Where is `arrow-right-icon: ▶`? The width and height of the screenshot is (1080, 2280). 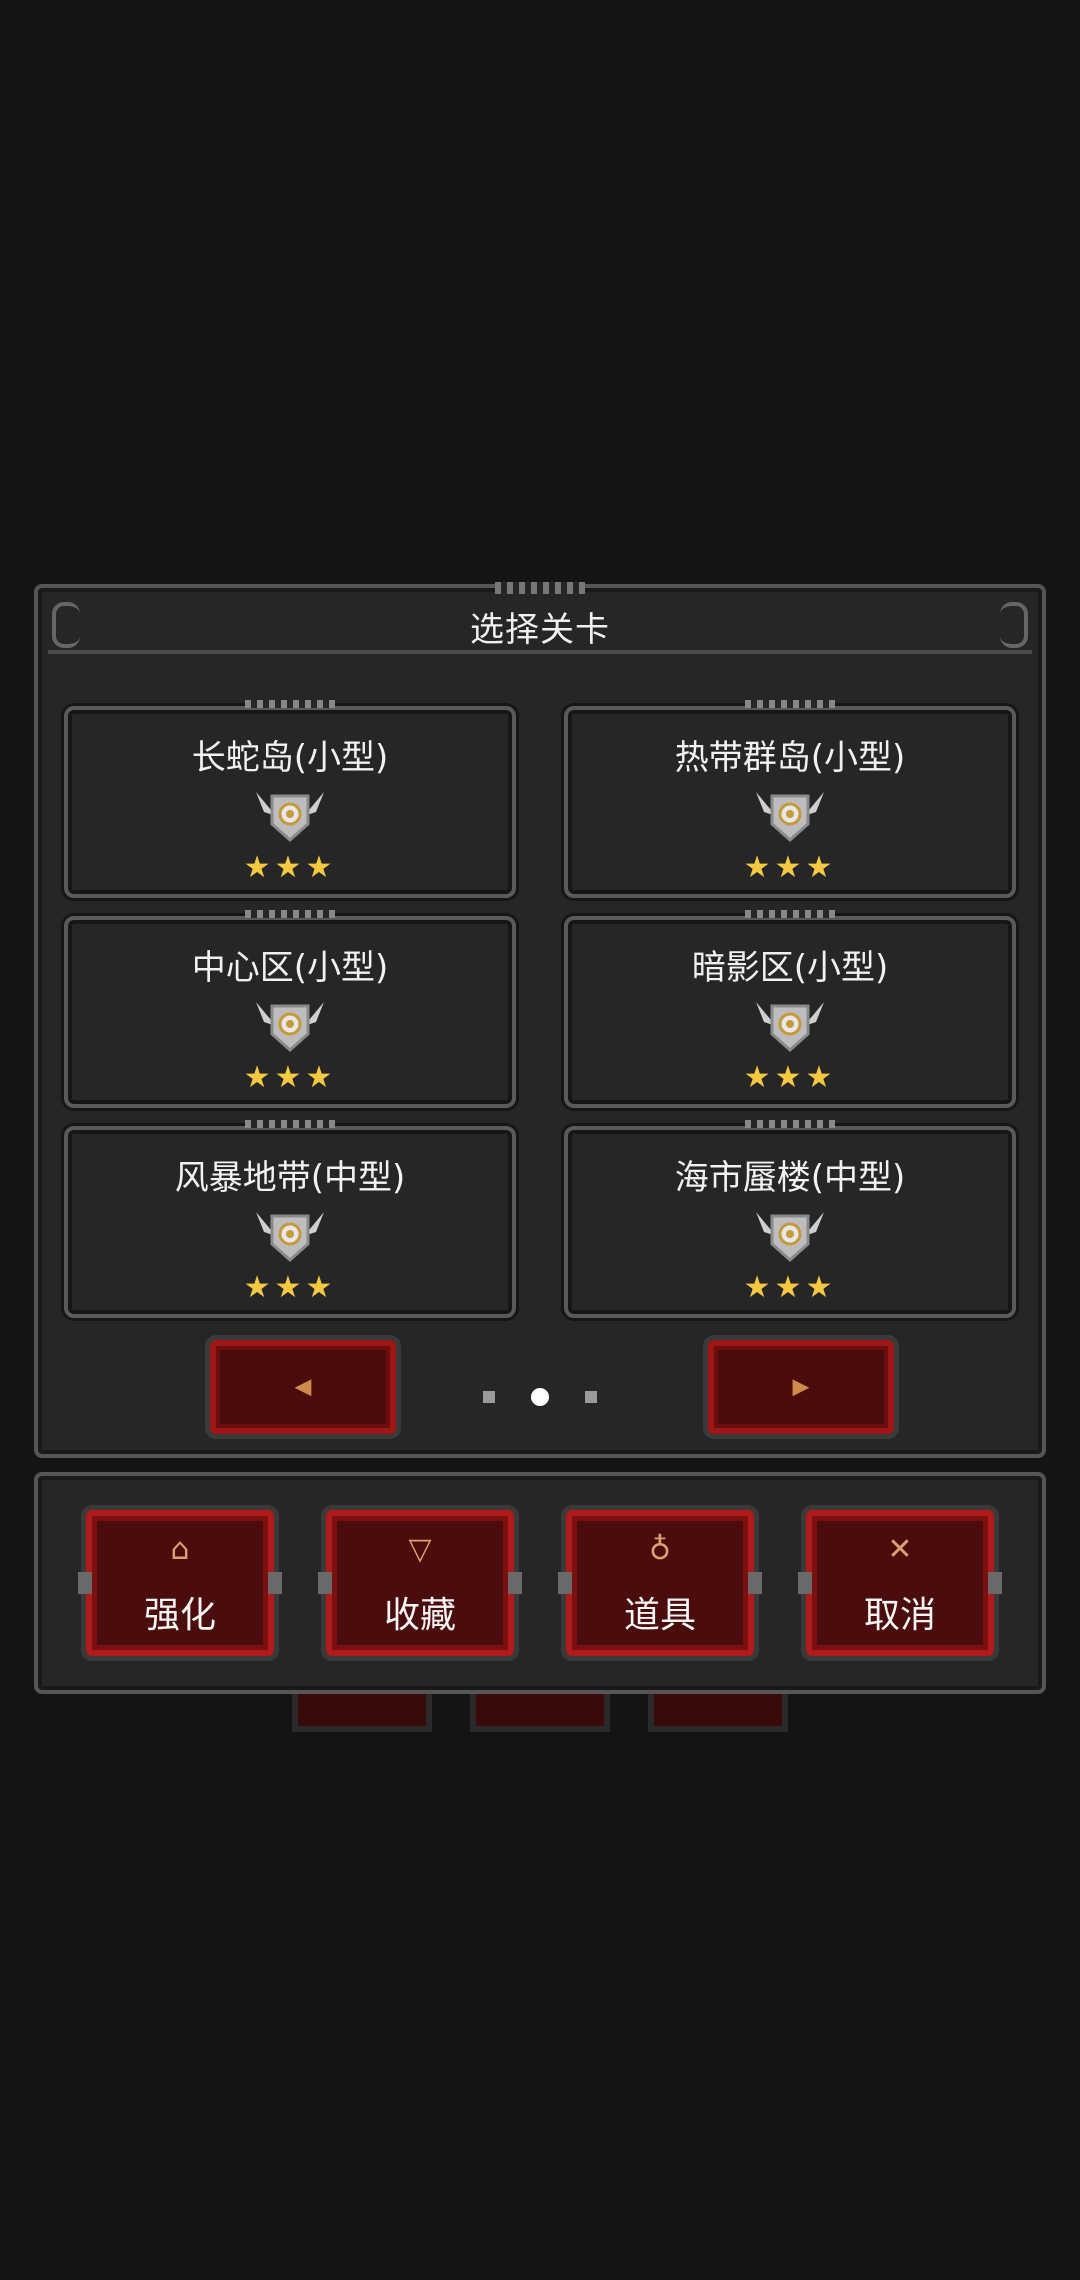 arrow-right-icon: ▶ is located at coordinates (801, 1387).